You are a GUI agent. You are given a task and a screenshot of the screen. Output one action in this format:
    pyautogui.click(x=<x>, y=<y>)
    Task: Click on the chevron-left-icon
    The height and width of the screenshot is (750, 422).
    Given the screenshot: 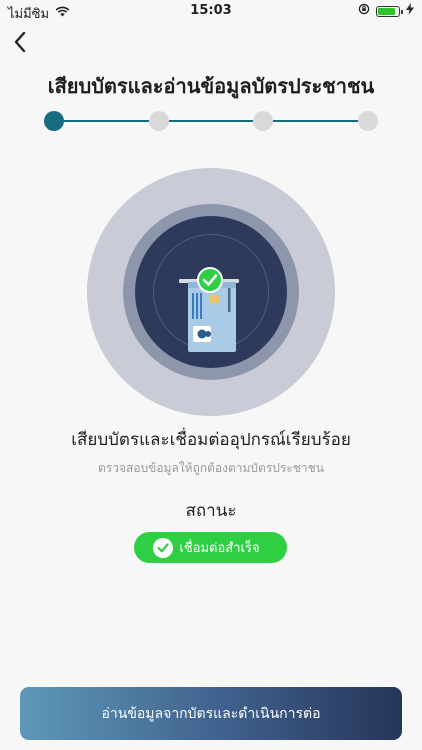 What is the action you would take?
    pyautogui.click(x=20, y=44)
    